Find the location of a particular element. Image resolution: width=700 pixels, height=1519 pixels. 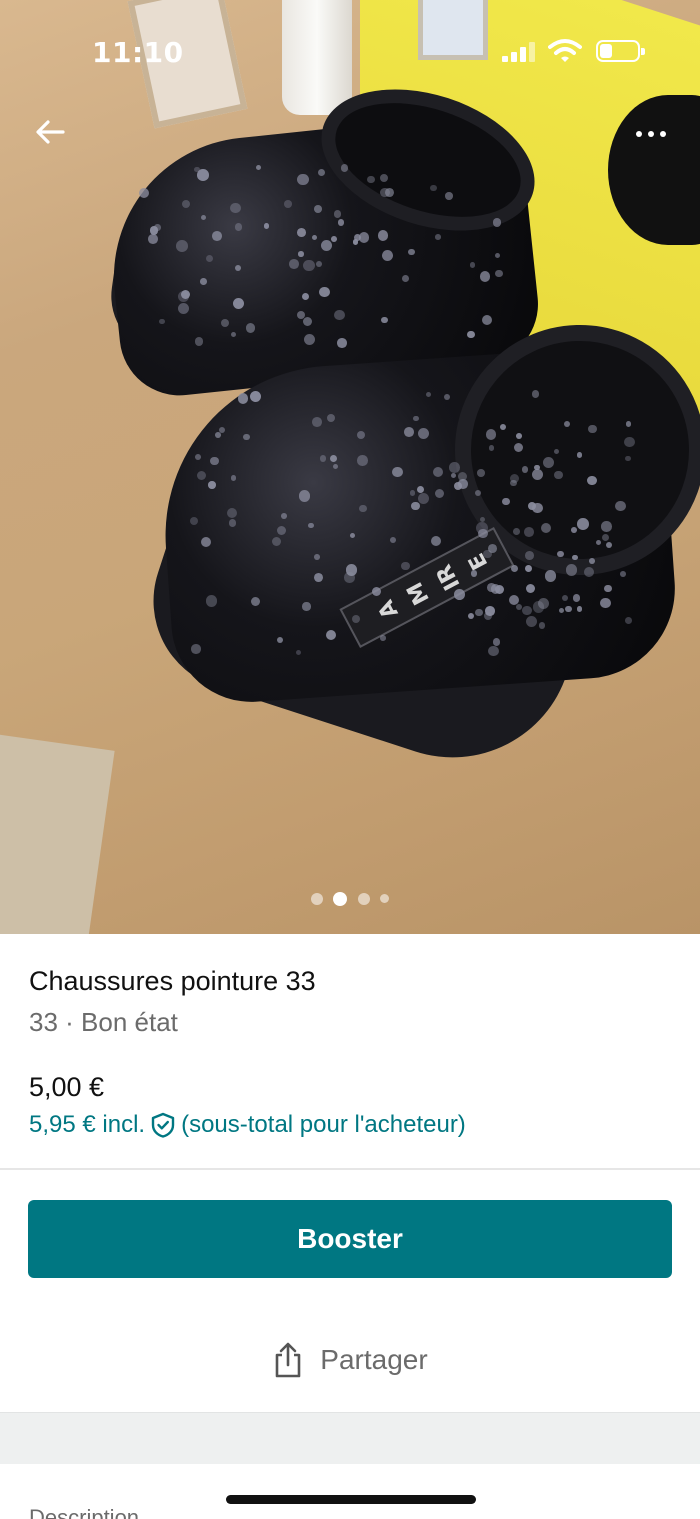

booster-button: Booster is located at coordinates (350, 1239).